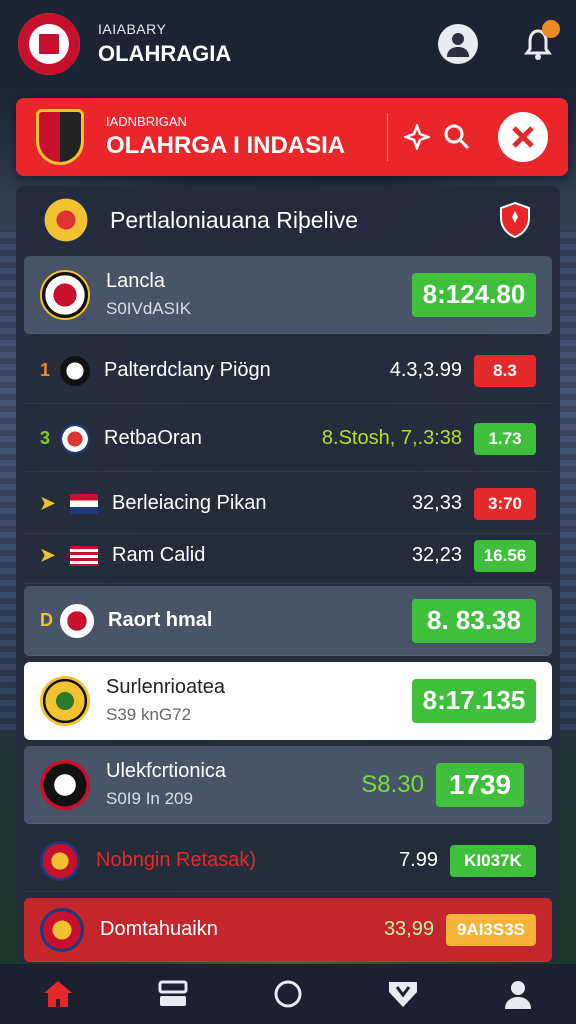 The height and width of the screenshot is (1024, 576). Describe the element at coordinates (474, 620) in the screenshot. I see `value-badge: 8. 83.38` at that location.